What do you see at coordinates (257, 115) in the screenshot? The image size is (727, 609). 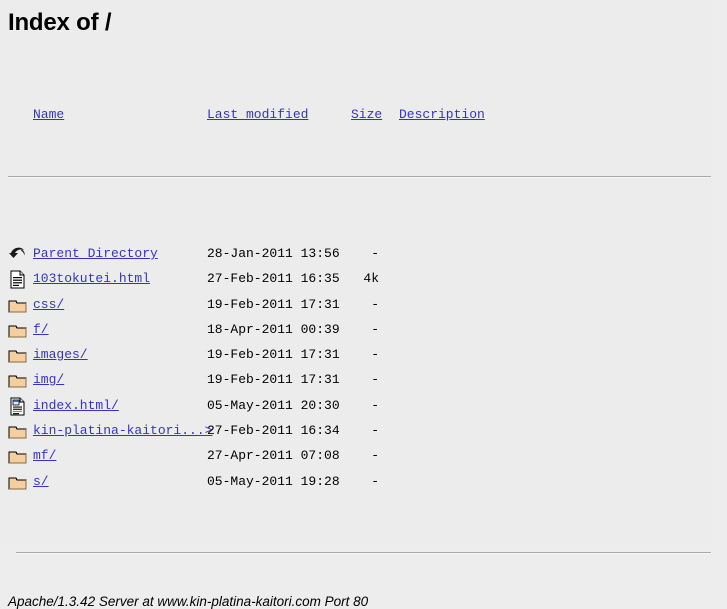 I see `column-header-last-modified: Last modified` at bounding box center [257, 115].